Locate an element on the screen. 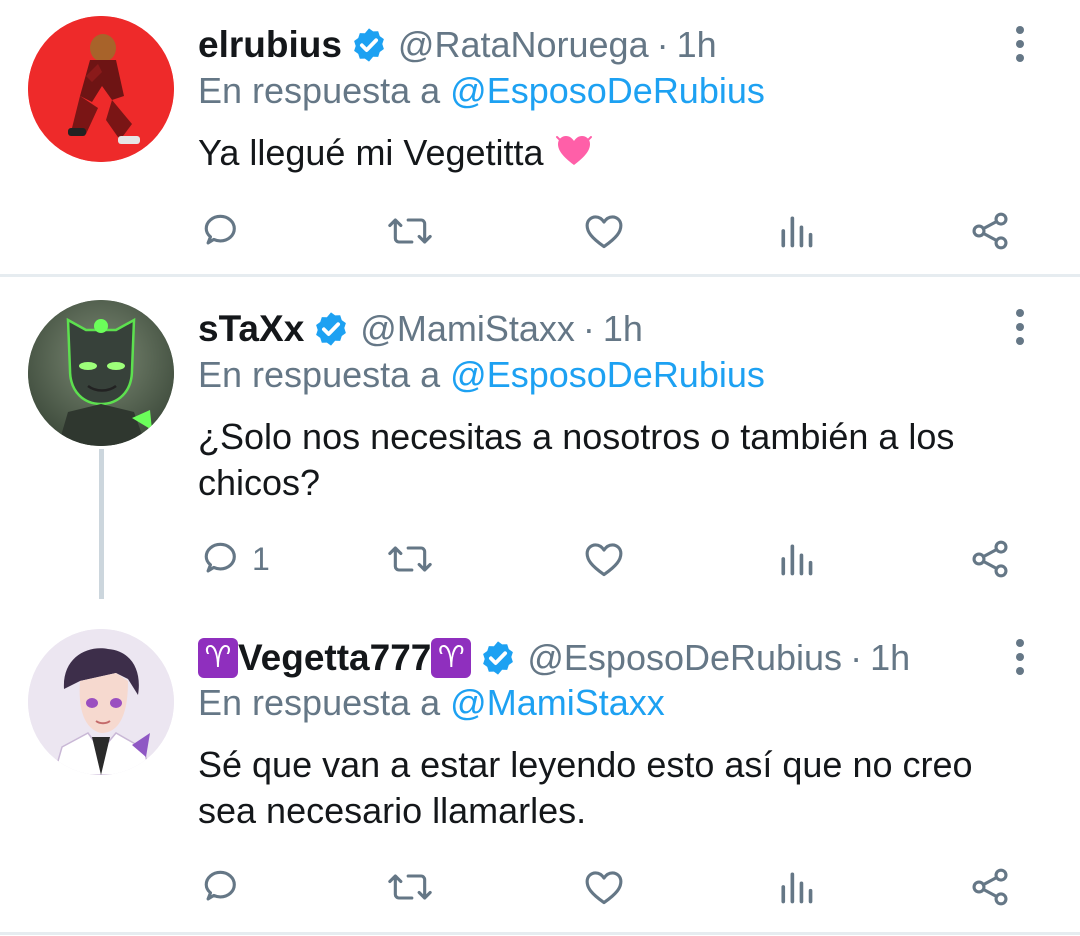  user-handle: @EsposoDeRubius is located at coordinates (684, 658).